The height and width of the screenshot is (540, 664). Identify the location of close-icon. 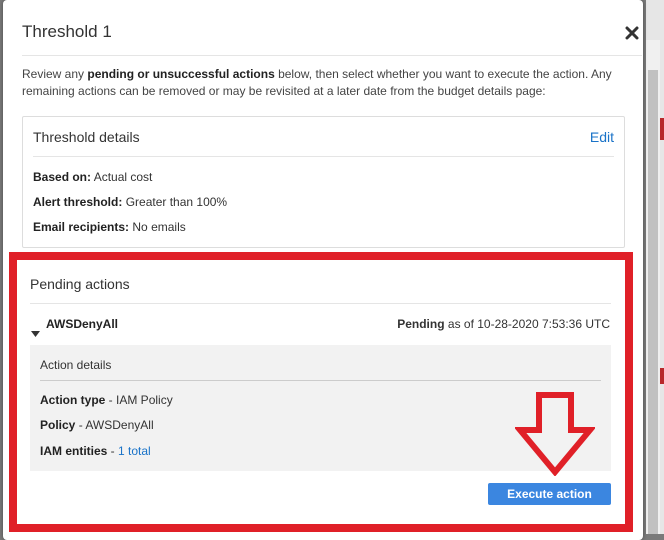
(632, 32).